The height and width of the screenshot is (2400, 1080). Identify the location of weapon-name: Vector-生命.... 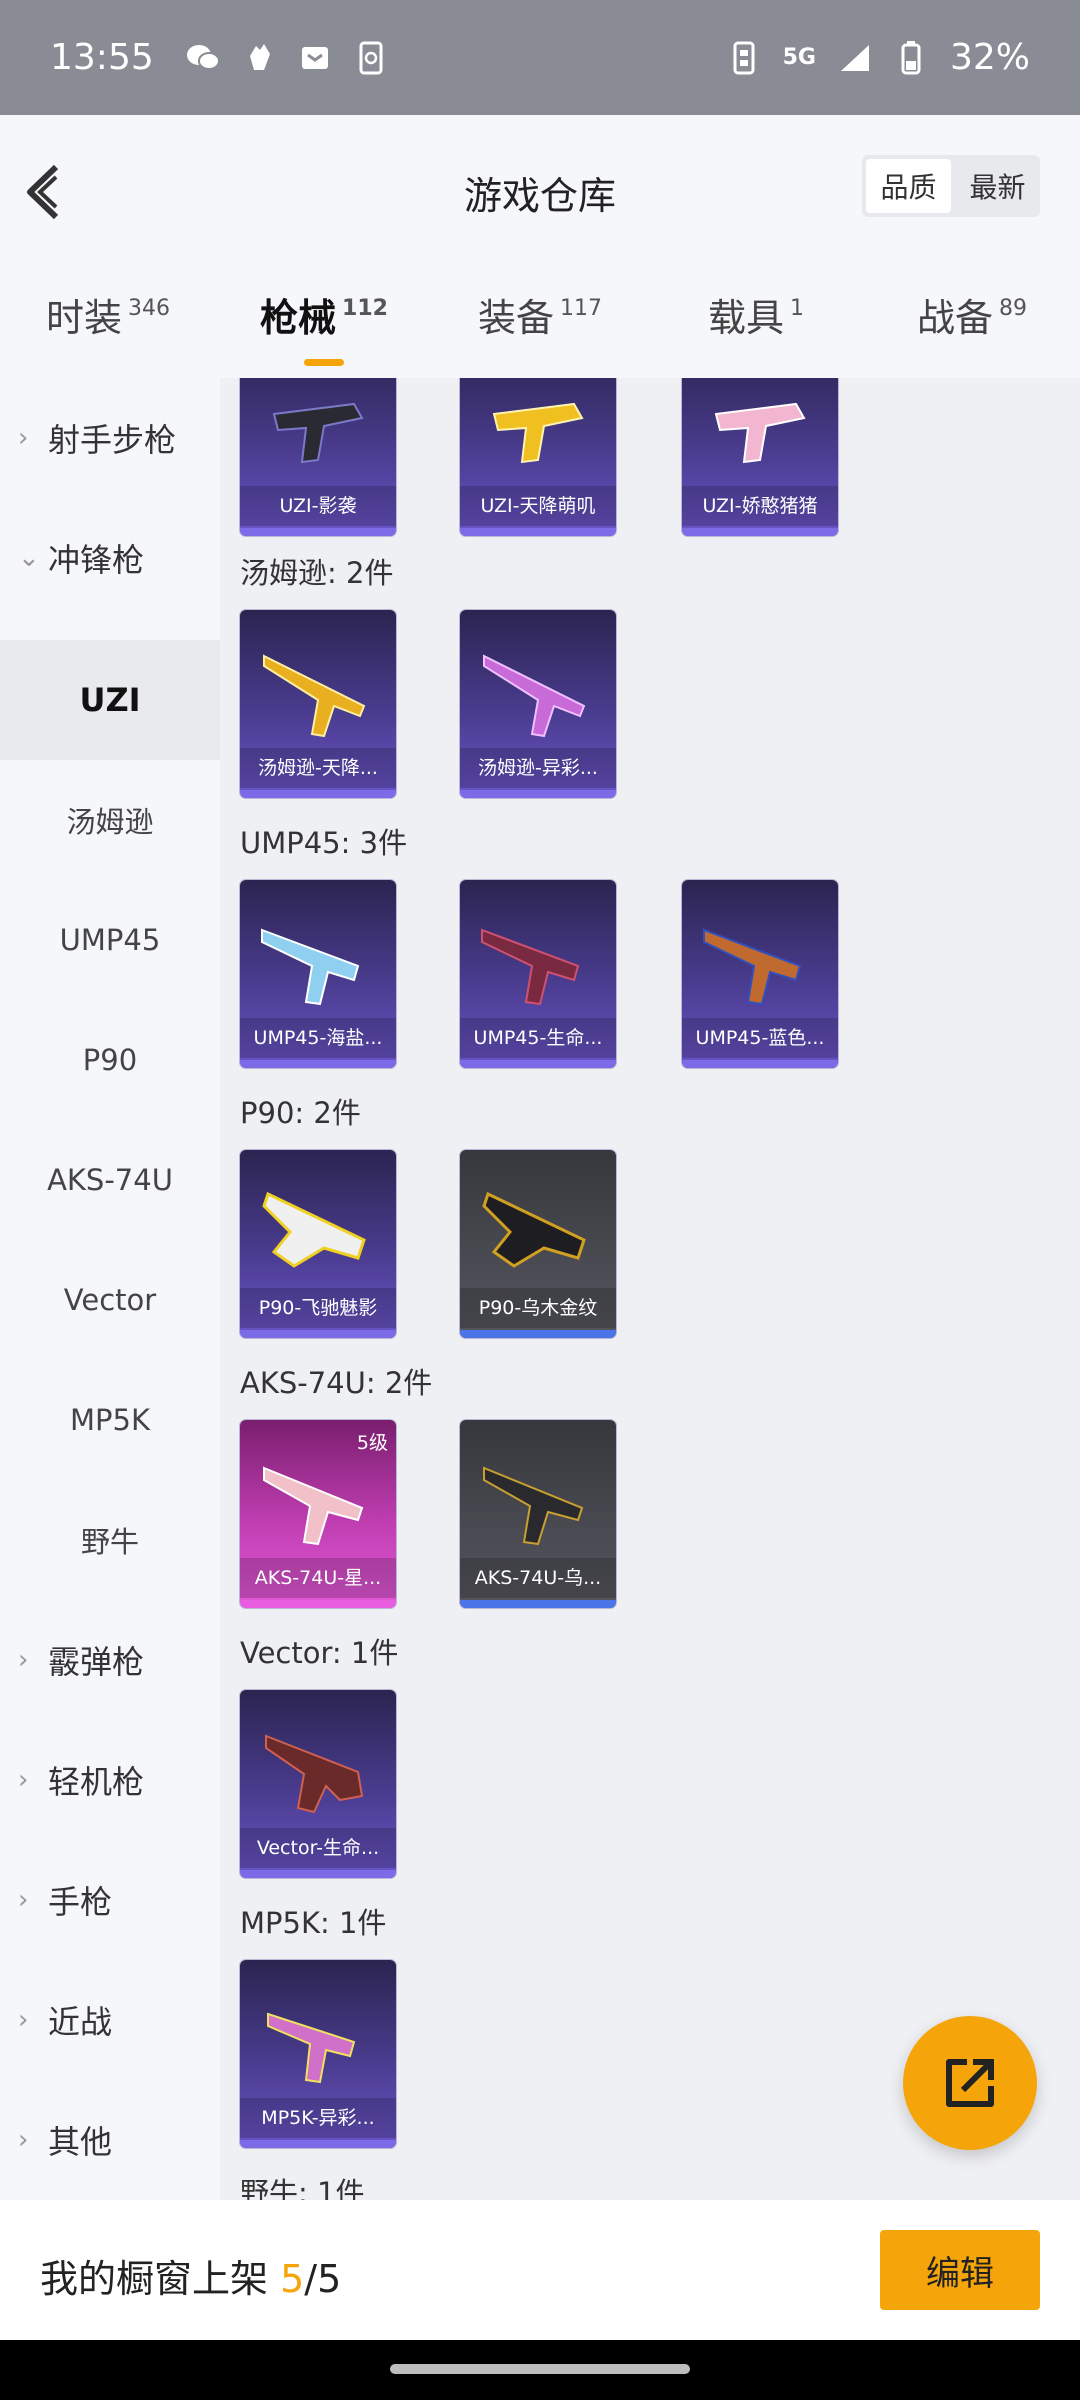
(318, 1848).